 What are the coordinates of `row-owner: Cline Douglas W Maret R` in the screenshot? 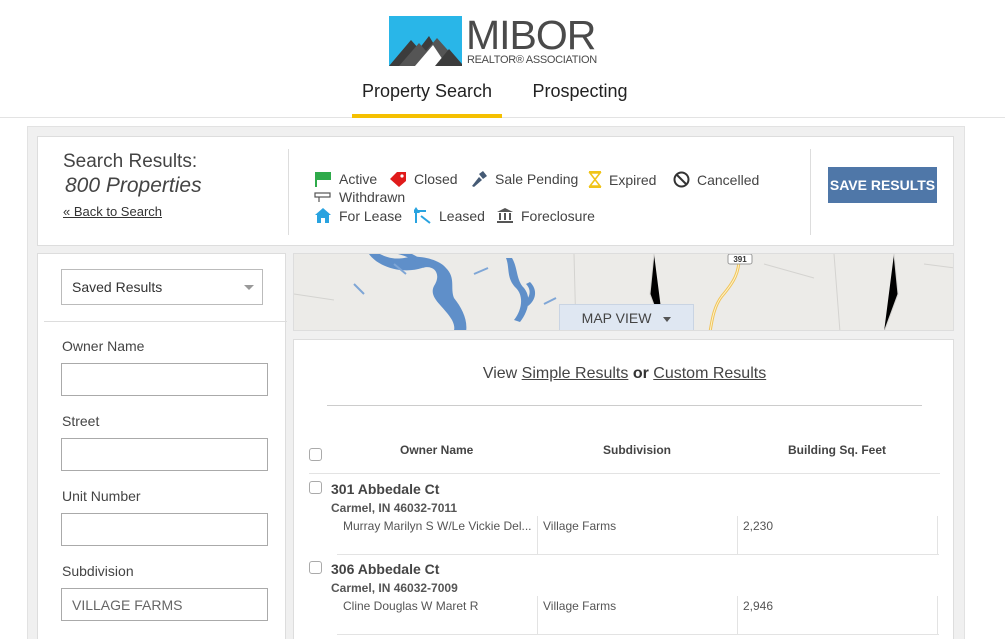 It's located at (411, 606).